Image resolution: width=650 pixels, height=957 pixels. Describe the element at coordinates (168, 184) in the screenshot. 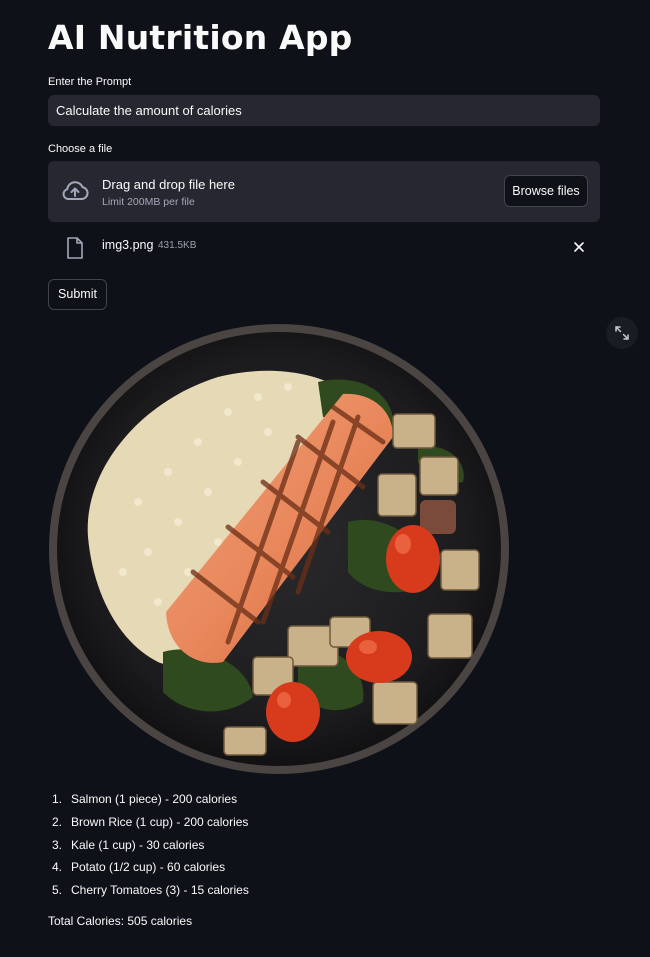

I see `dropzone-instructions: Drag and drop file here` at that location.